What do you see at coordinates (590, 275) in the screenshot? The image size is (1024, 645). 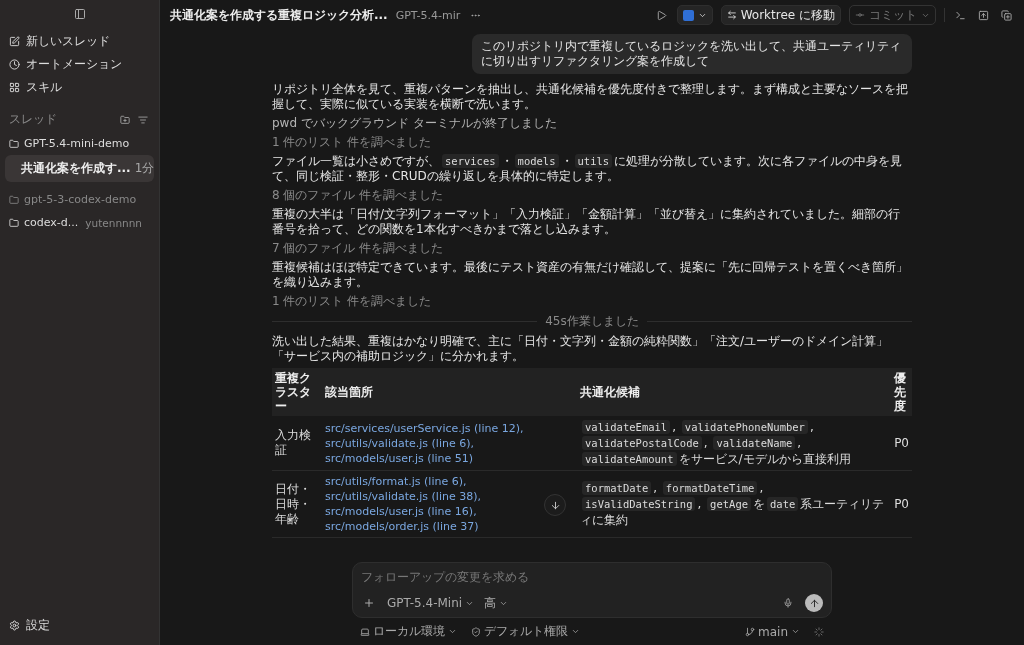 I see `assistant-message: 重複候補はほぼ特定できています。最後にテスト資産の有無だけ確認して、提案に「先に回帰テストを置くべき箇所」を織り込みます。` at bounding box center [590, 275].